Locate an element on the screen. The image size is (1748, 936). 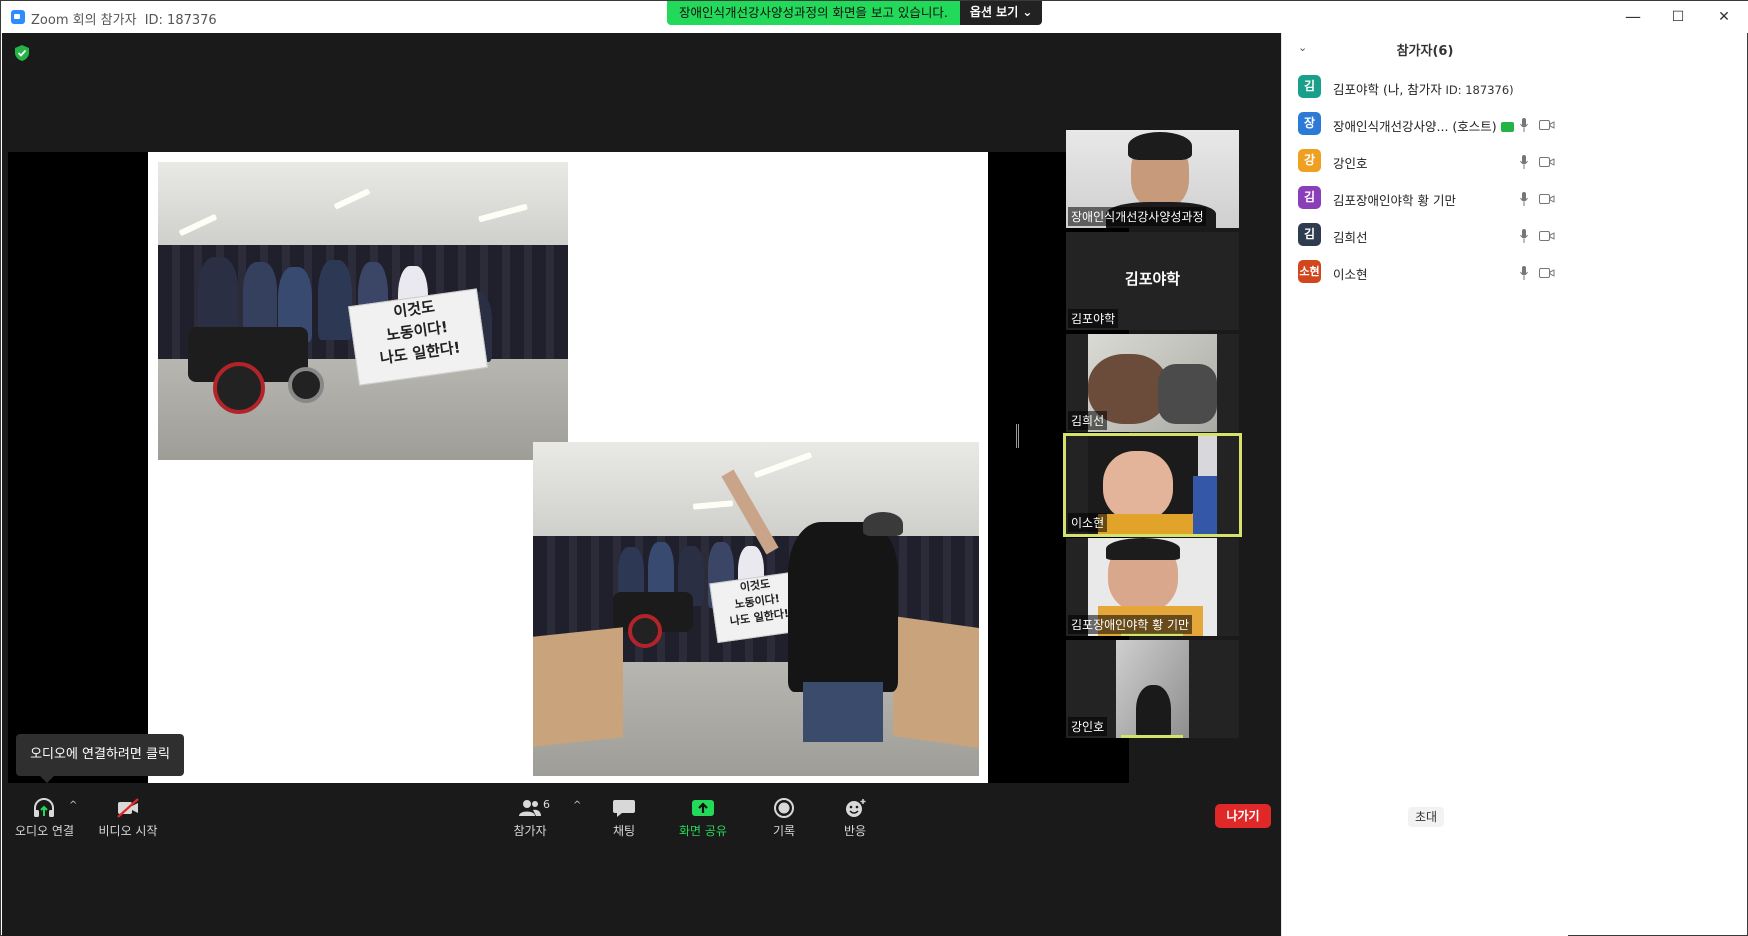
participant-row: 김 김포야학 (나, 참가자 ID: 187376) is located at coordinates (1429, 89).